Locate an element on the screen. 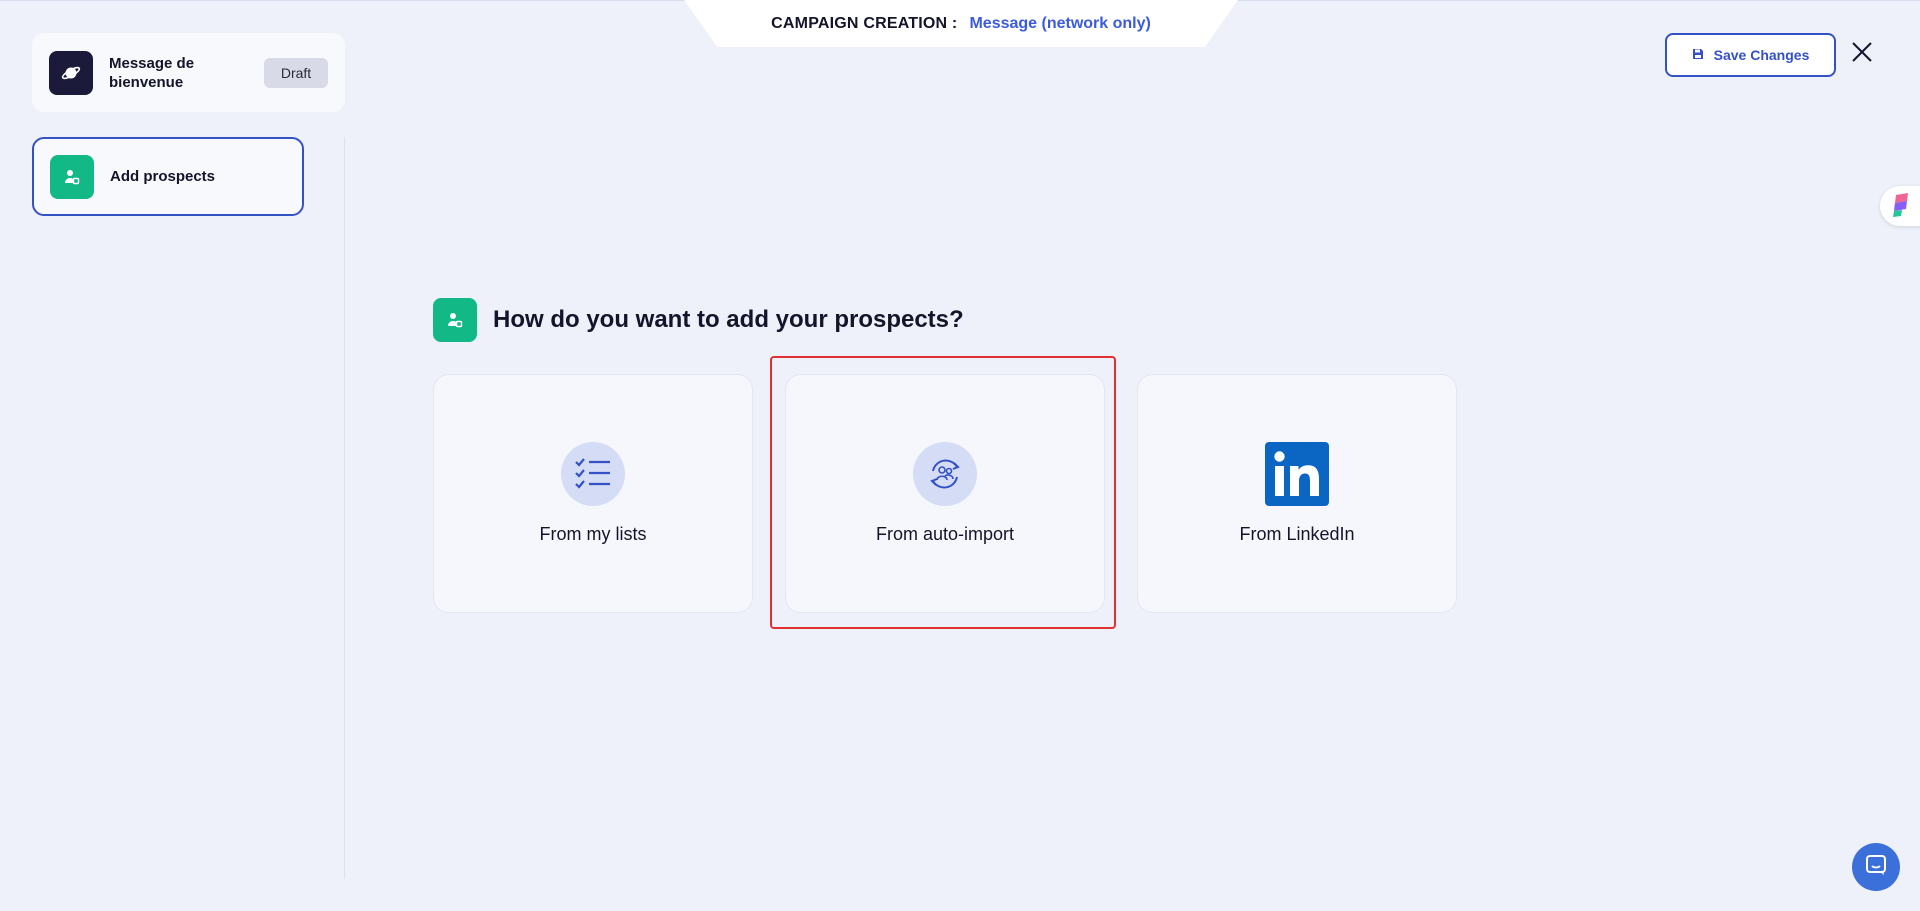 This screenshot has width=1920, height=911. campaign-name: Message de bienvenue is located at coordinates (152, 72).